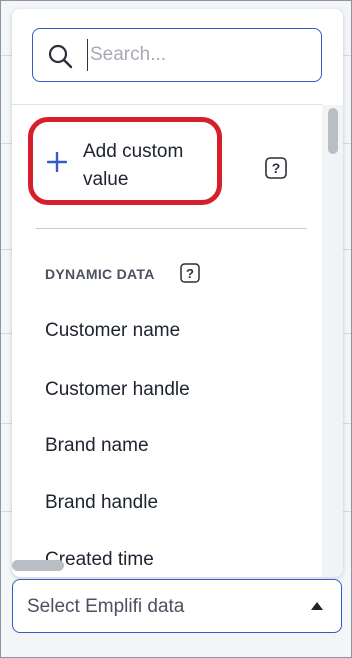 Image resolution: width=352 pixels, height=658 pixels. What do you see at coordinates (112, 331) in the screenshot?
I see `list-item-customer-name: Customer name` at bounding box center [112, 331].